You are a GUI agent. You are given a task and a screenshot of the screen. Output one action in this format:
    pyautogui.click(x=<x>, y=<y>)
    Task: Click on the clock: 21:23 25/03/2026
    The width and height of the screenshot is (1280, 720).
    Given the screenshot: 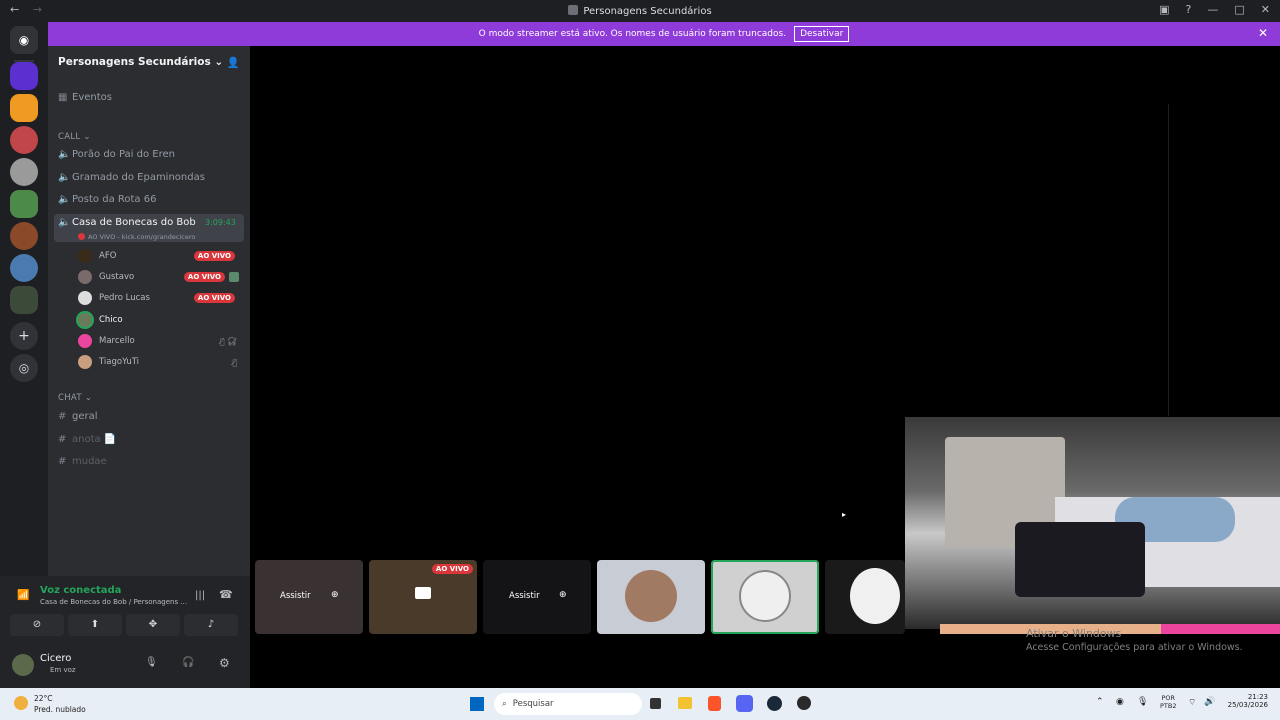 What is the action you would take?
    pyautogui.click(x=1244, y=701)
    